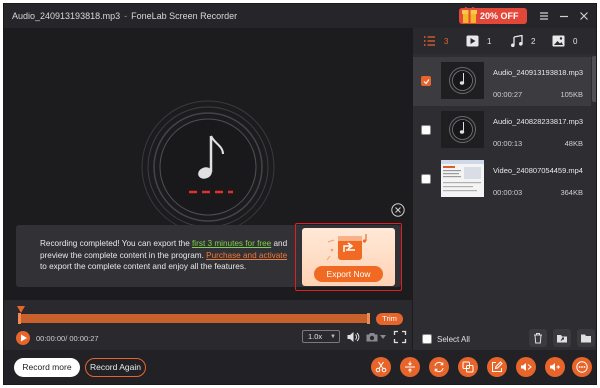 This screenshot has height=388, width=600. Describe the element at coordinates (115, 367) in the screenshot. I see `record-again-button: Record Again` at that location.